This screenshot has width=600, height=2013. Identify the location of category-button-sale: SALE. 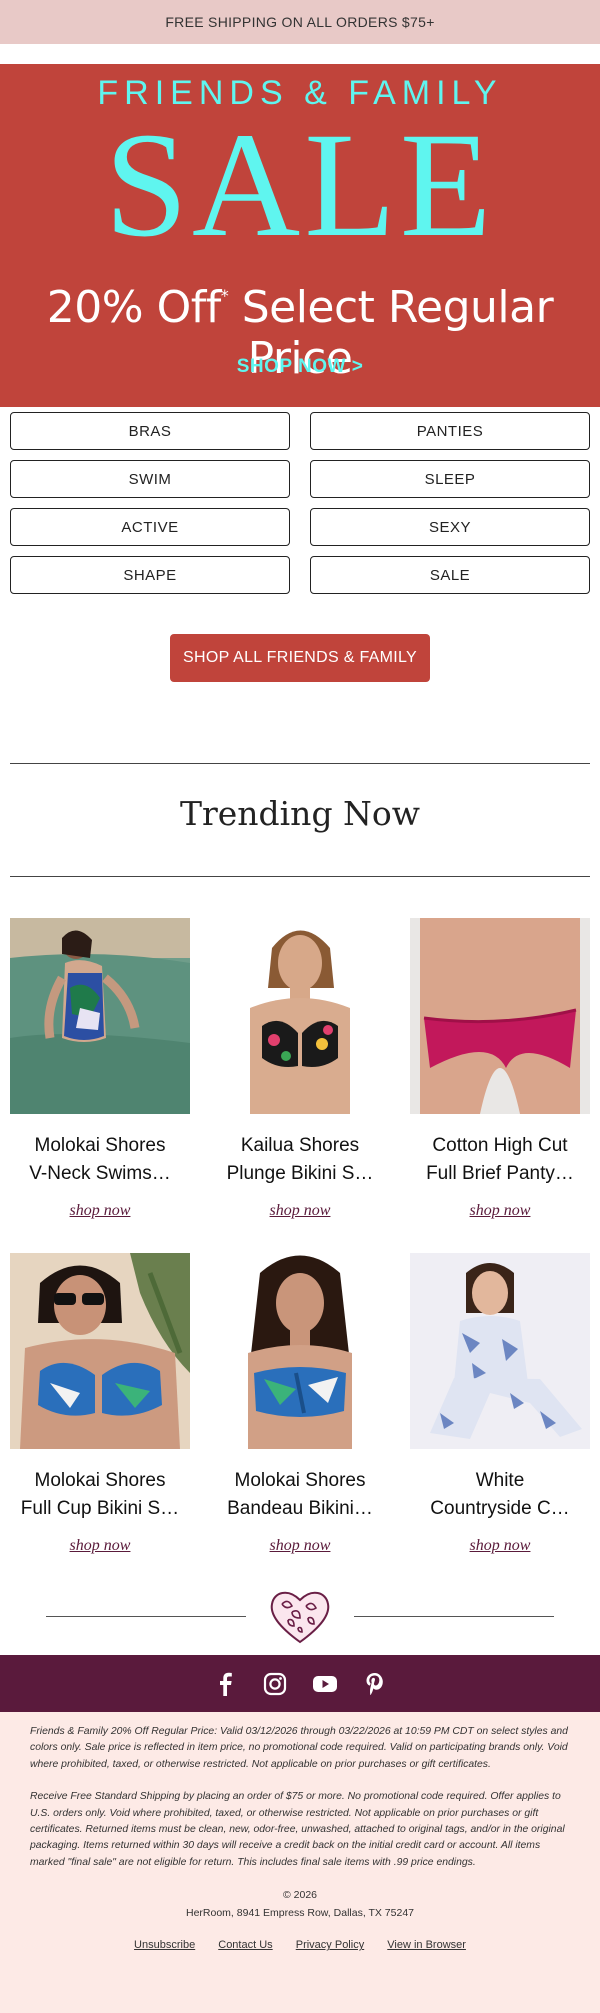
(450, 575).